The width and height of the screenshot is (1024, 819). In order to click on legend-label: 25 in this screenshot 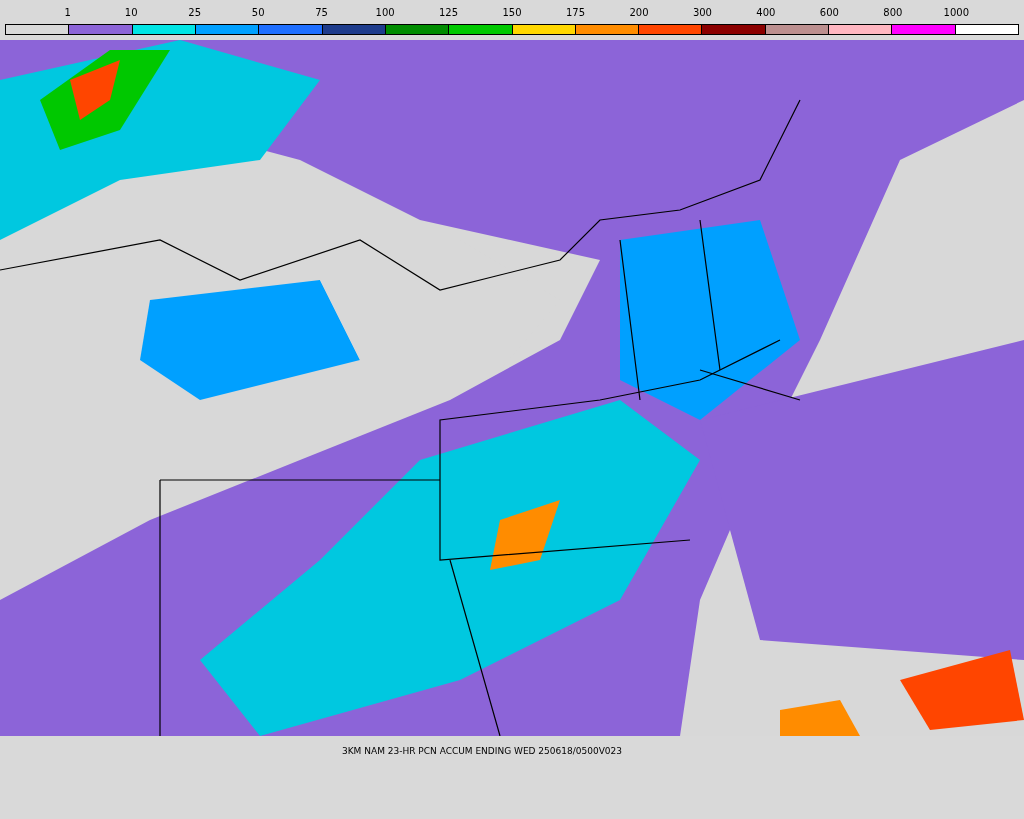, I will do `click(195, 13)`.